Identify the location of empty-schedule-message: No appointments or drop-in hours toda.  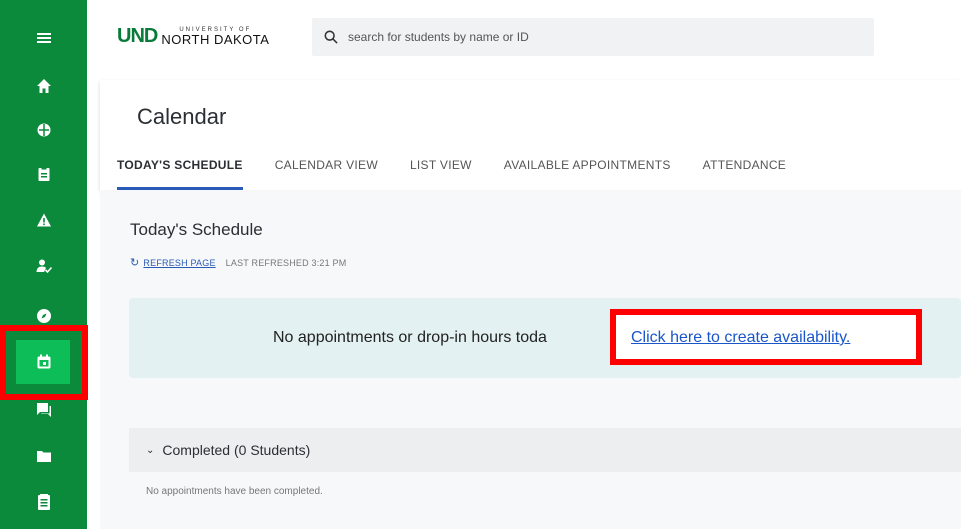
(410, 337).